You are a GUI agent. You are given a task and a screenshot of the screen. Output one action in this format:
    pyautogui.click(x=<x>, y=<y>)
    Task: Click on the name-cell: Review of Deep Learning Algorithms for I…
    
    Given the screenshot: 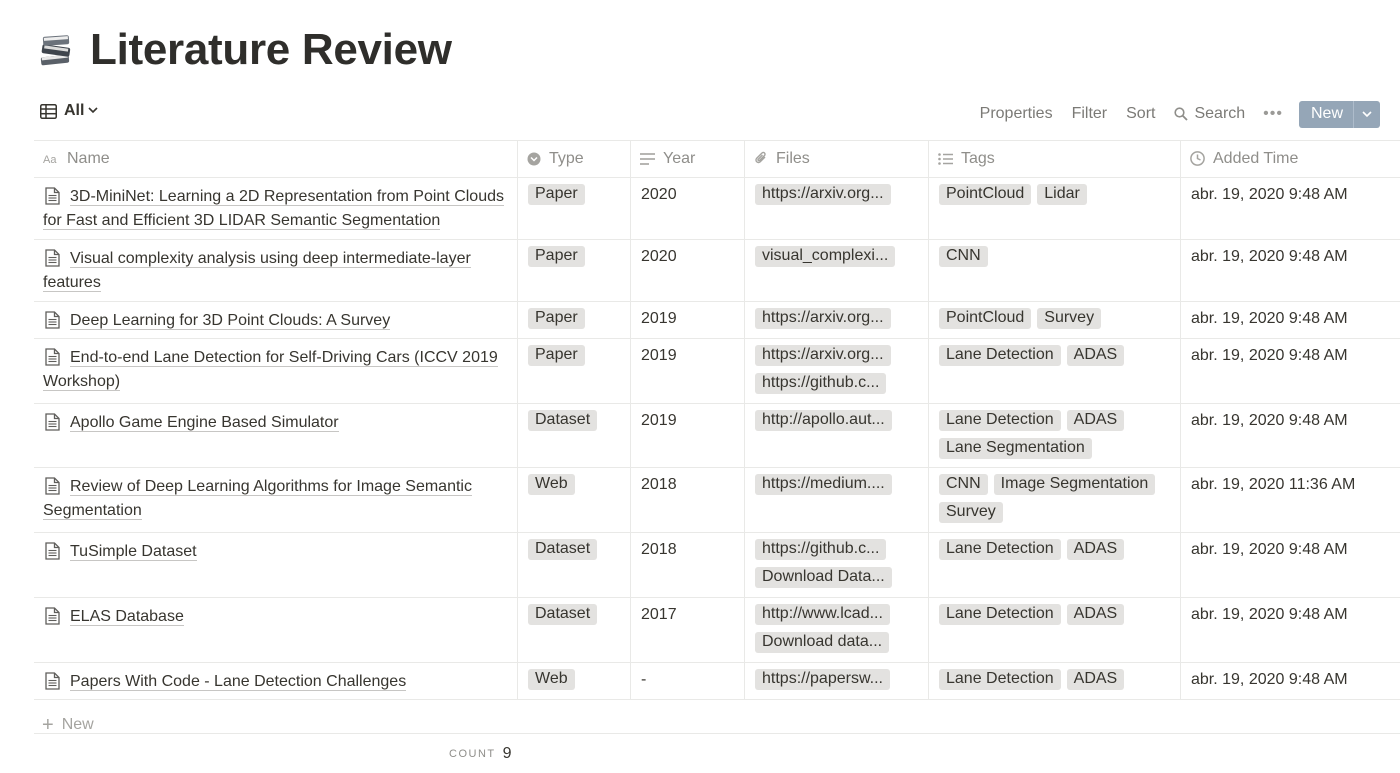 What is the action you would take?
    pyautogui.click(x=276, y=499)
    